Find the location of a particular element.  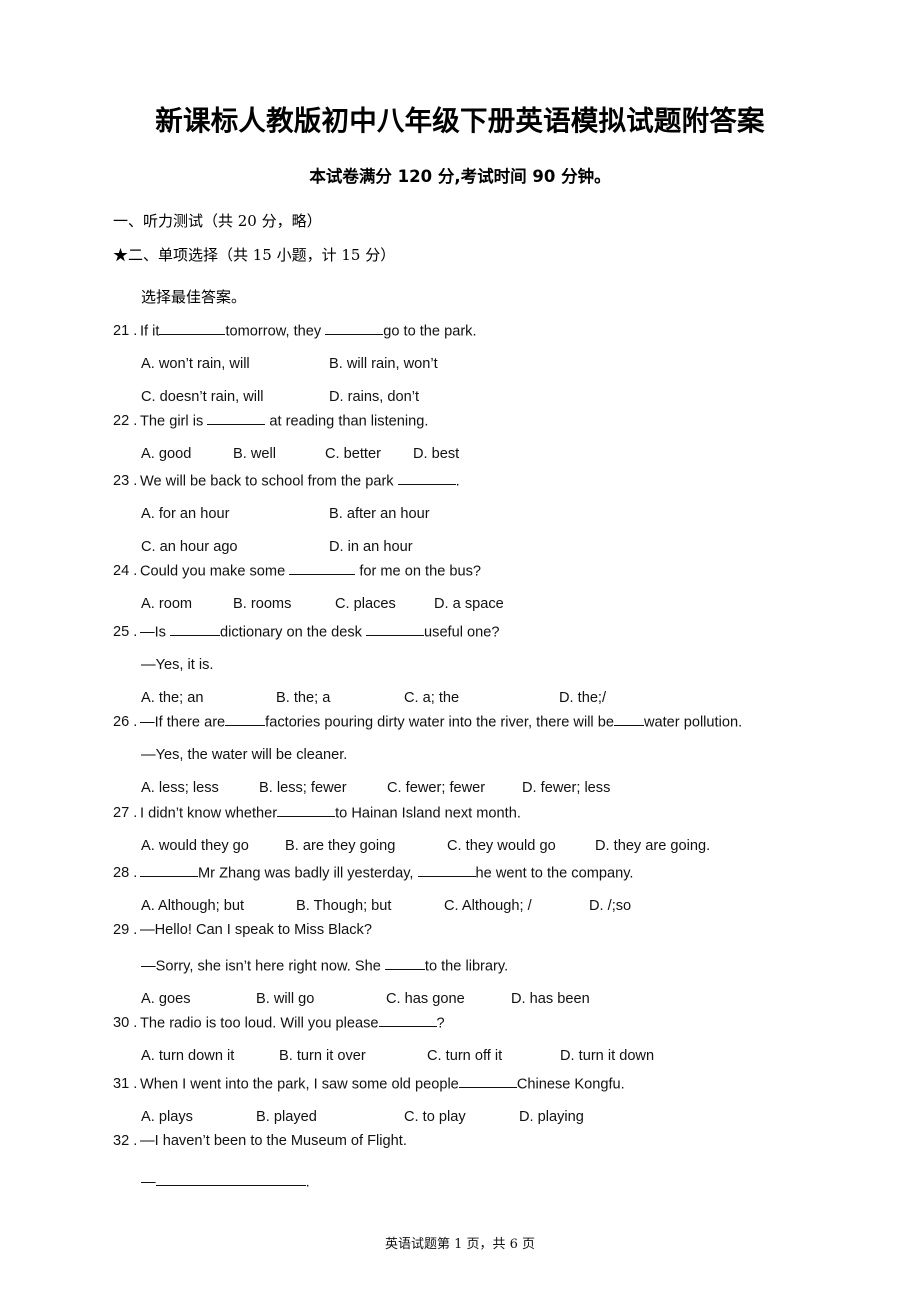

question-number: 29 . is located at coordinates (125, 930).